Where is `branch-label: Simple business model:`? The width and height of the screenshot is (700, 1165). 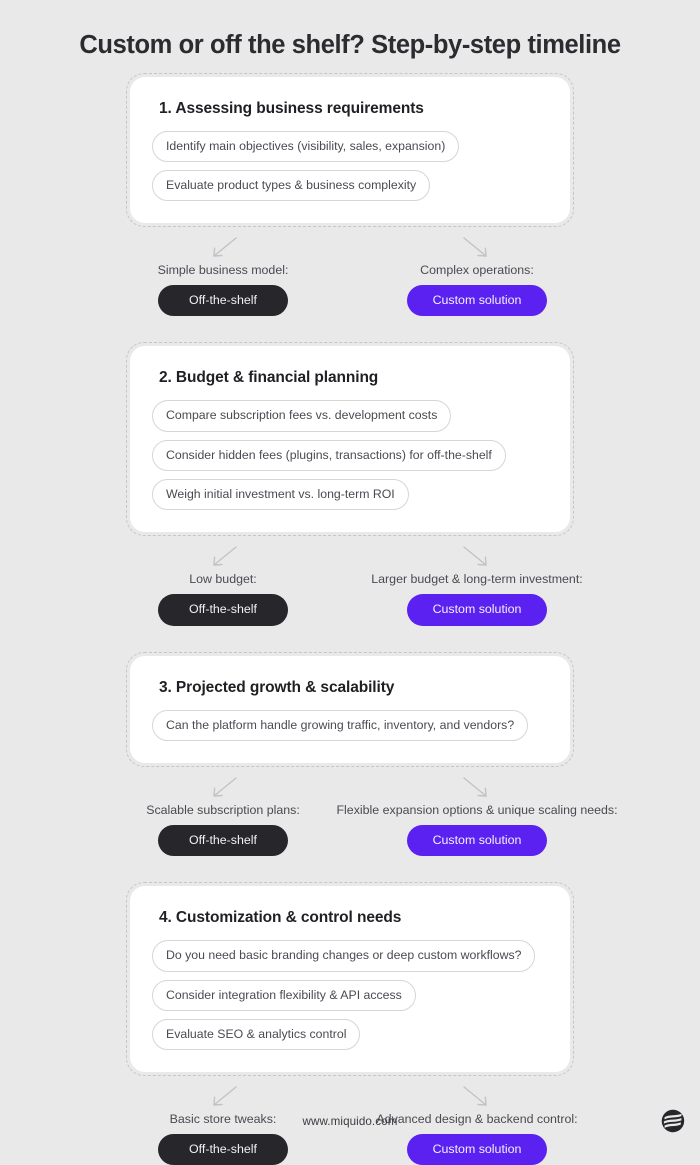
branch-label: Simple business model: is located at coordinates (223, 270).